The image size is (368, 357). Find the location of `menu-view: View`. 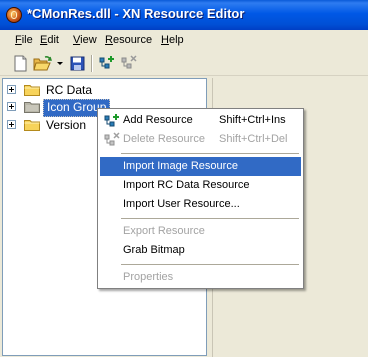

menu-view: View is located at coordinates (85, 40).